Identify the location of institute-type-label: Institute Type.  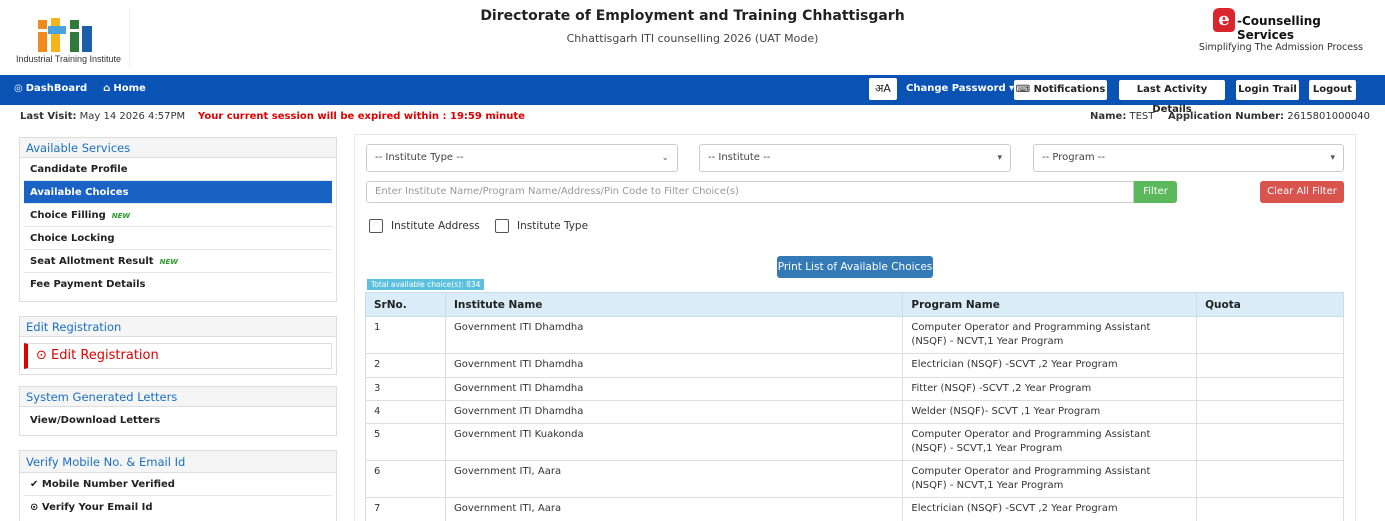
(553, 226).